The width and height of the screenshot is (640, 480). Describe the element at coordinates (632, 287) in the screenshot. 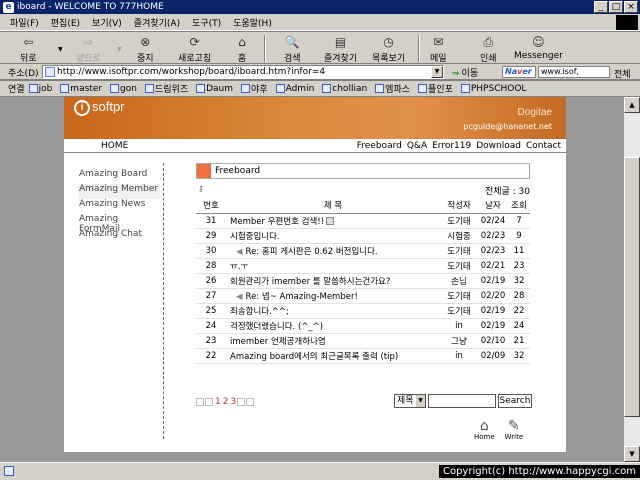

I see `scroll-thumb` at that location.